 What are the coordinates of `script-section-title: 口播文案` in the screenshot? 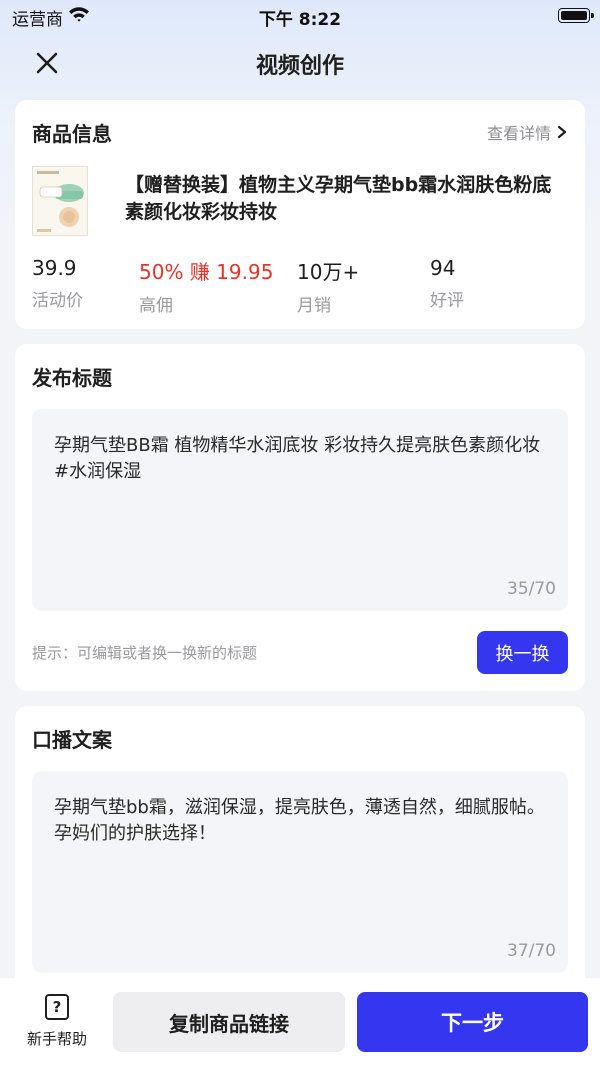 It's located at (72, 740).